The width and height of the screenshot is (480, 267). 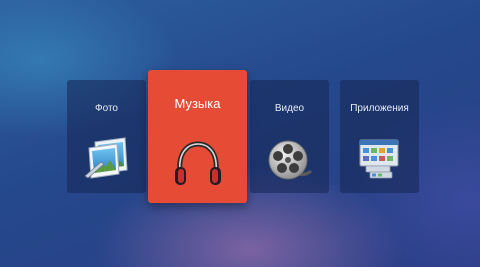 I want to click on menu-tile-label: Фото, so click(x=106, y=108).